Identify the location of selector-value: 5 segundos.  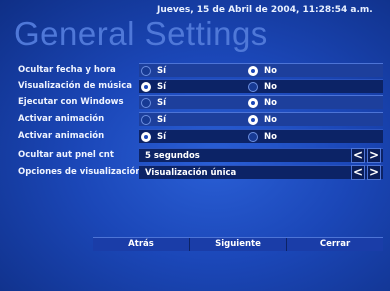
(172, 156).